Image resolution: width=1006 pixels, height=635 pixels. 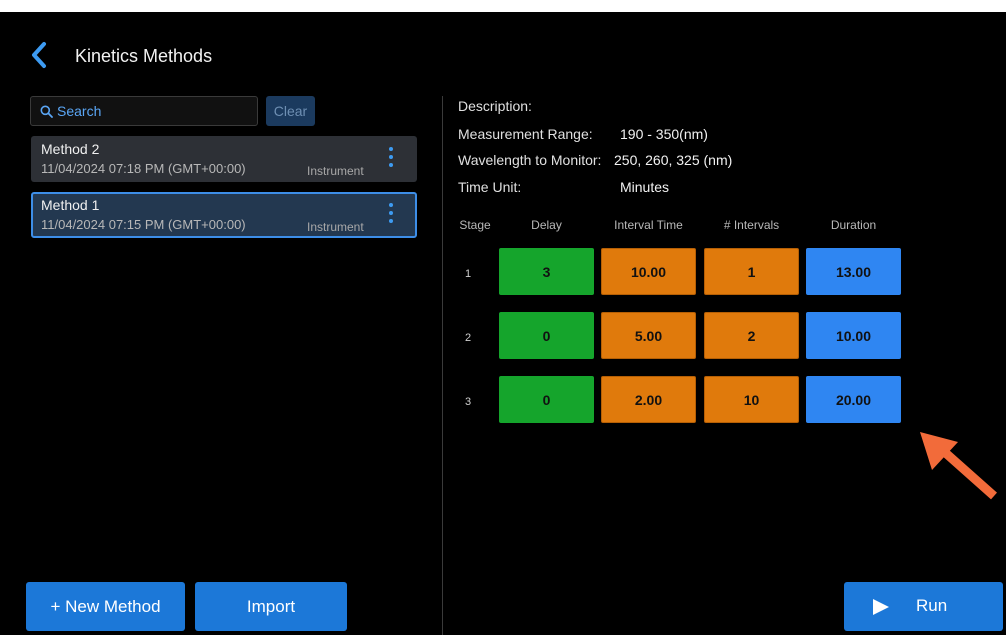 What do you see at coordinates (546, 271) in the screenshot?
I see `delay-cell: 3` at bounding box center [546, 271].